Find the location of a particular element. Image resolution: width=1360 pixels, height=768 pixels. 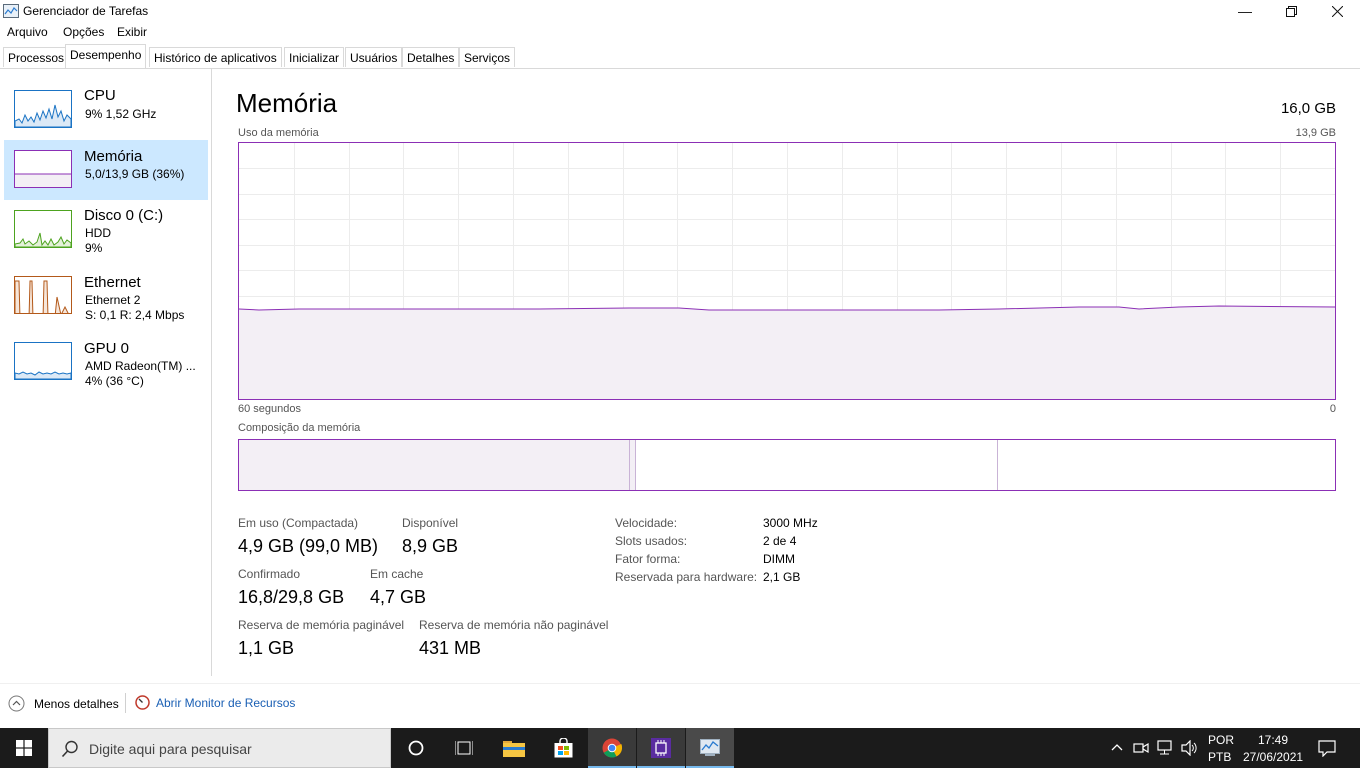

file-explorer-button is located at coordinates (514, 748).